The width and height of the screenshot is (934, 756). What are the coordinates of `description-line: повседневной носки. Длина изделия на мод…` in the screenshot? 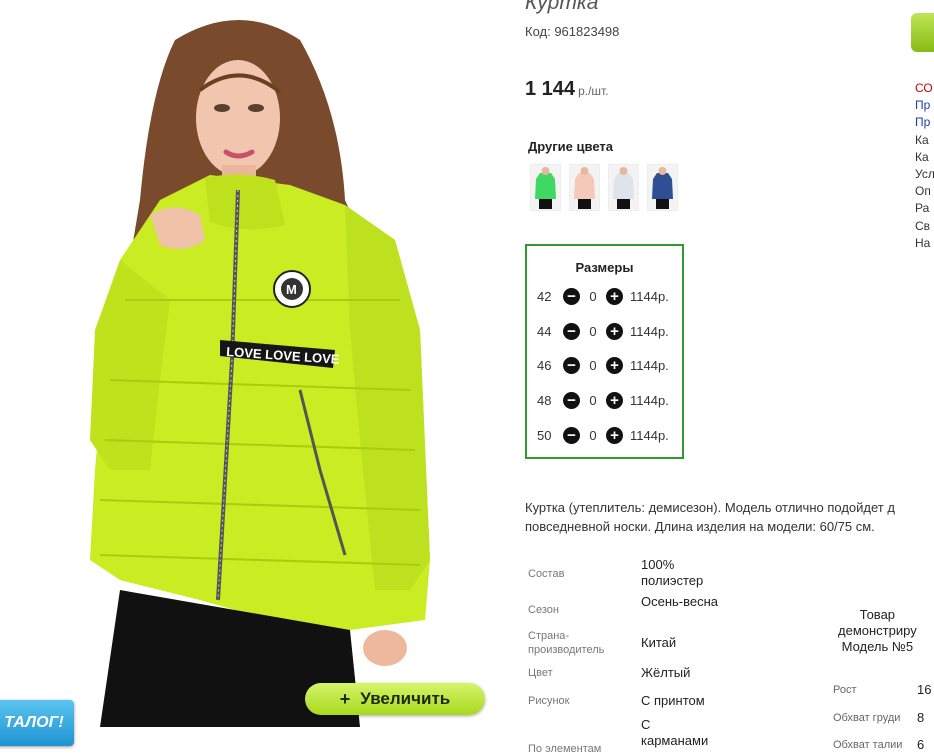 It's located at (700, 526).